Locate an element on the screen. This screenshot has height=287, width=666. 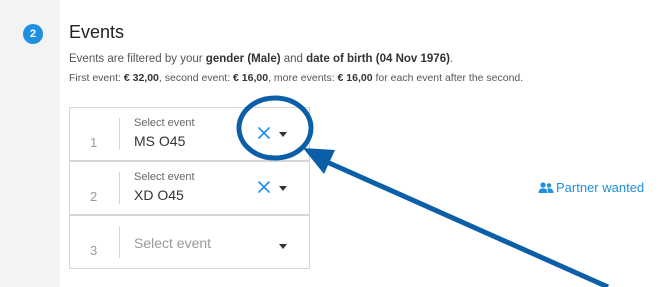
filter-end: . is located at coordinates (451, 59).